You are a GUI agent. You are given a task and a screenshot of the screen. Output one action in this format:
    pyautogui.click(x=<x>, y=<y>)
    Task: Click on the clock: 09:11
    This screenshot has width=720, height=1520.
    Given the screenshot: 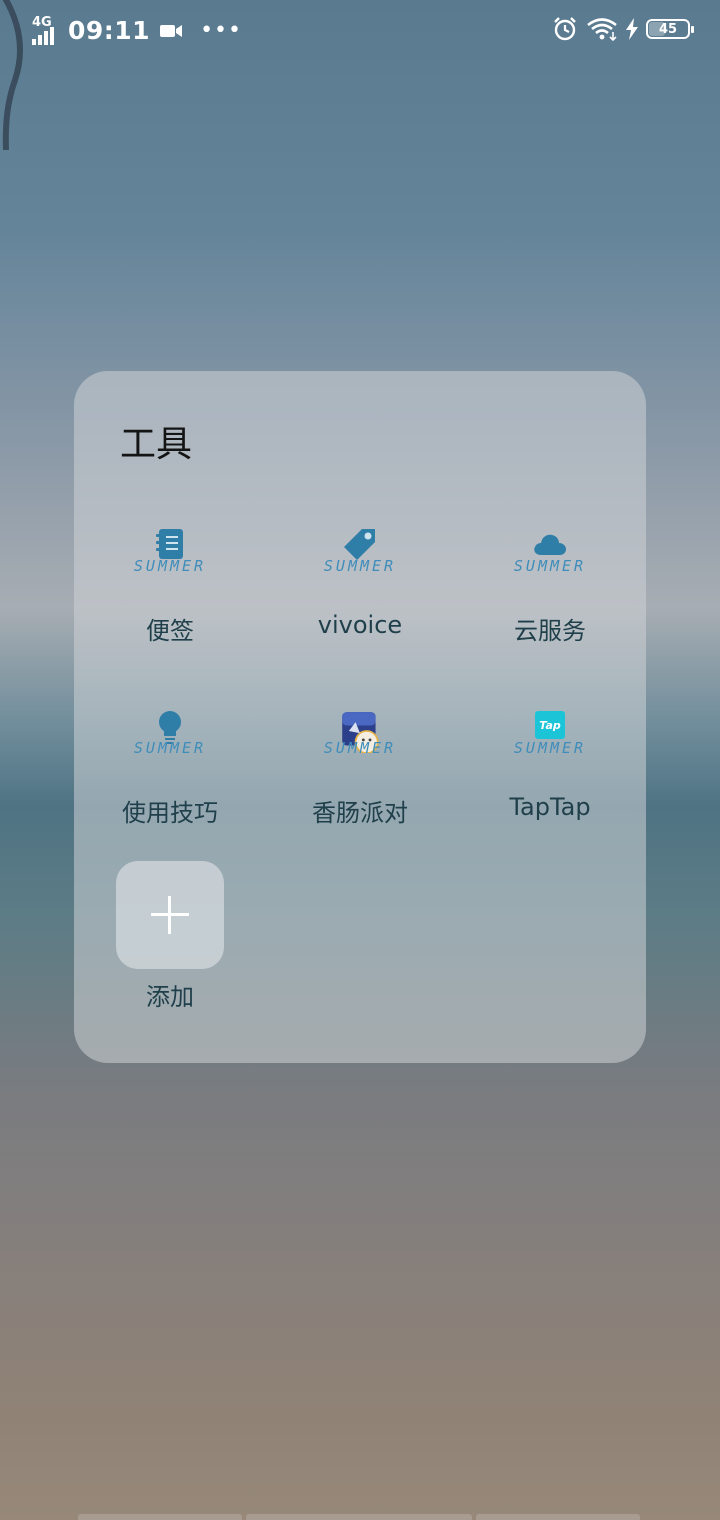 What is the action you would take?
    pyautogui.click(x=109, y=30)
    